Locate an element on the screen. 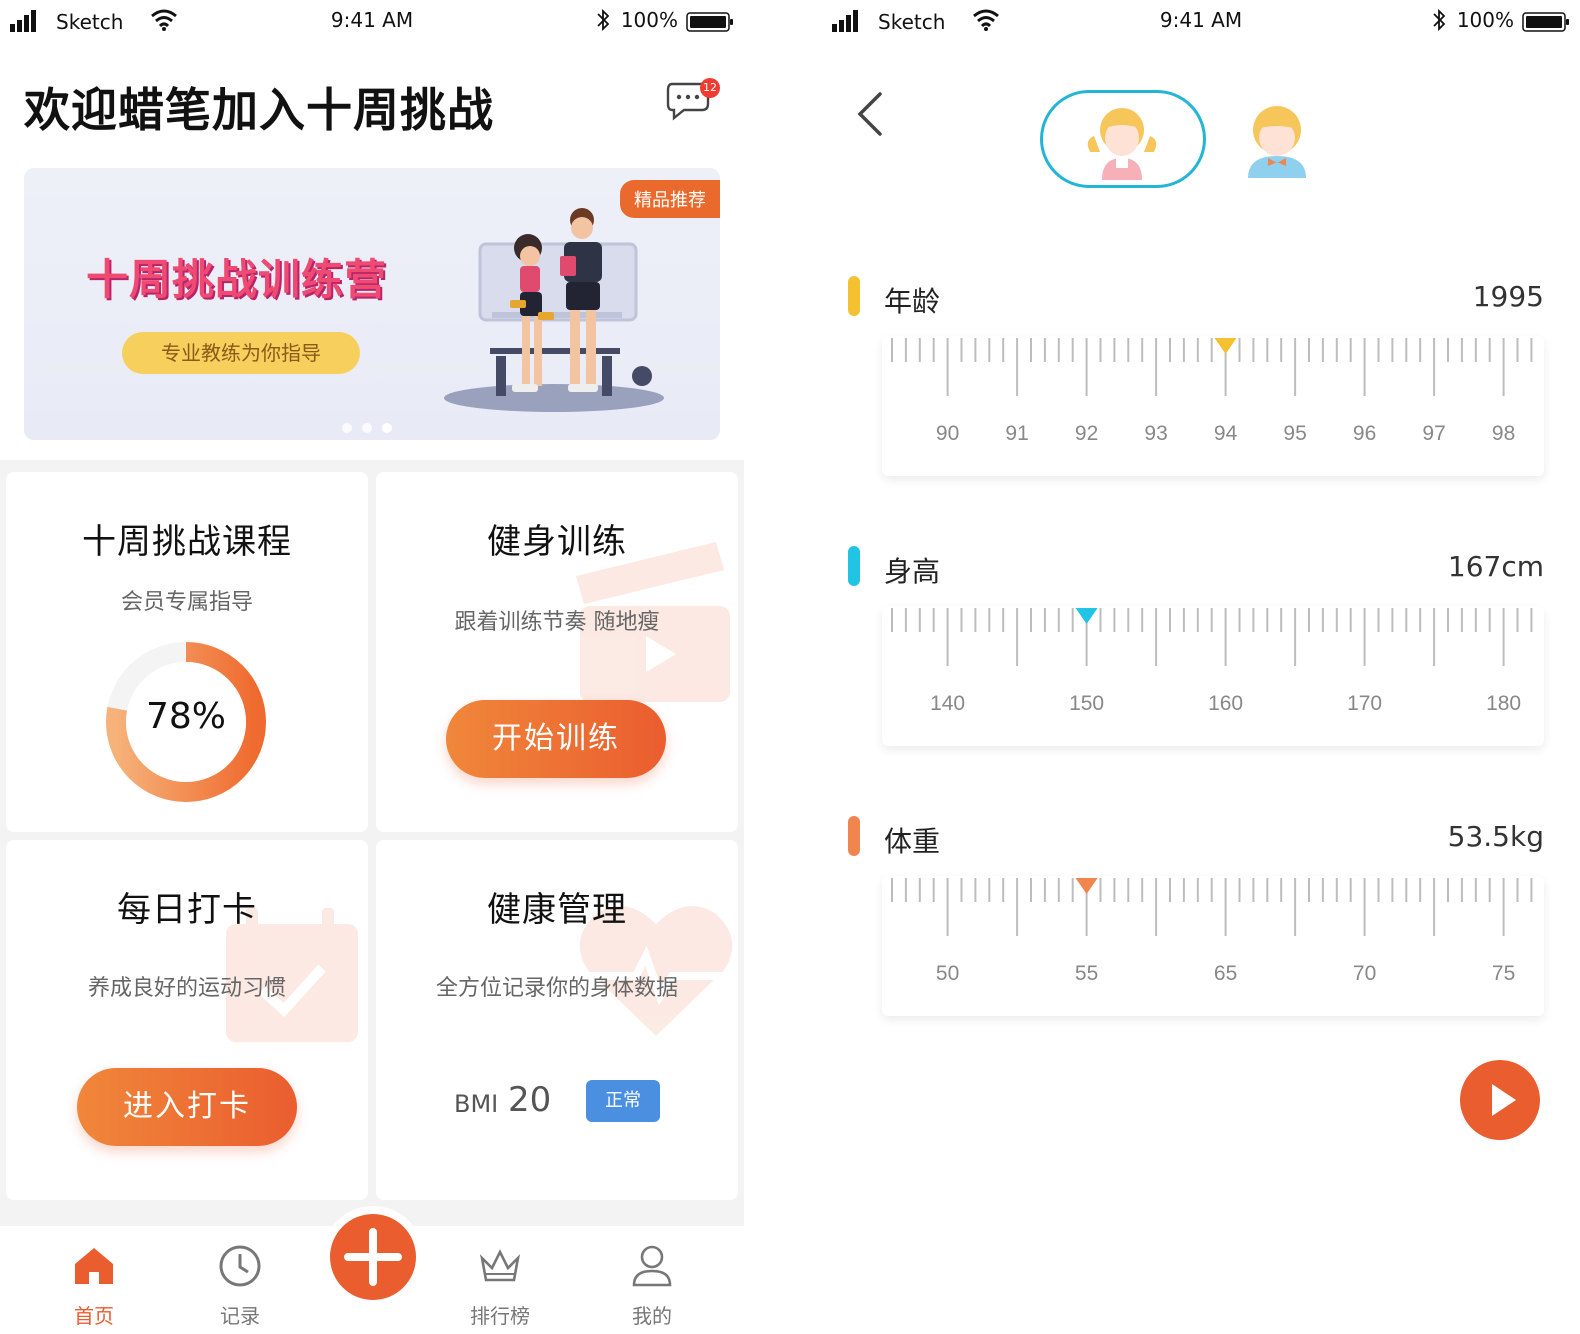 The width and height of the screenshot is (1580, 1334). clock-icon is located at coordinates (240, 1266).